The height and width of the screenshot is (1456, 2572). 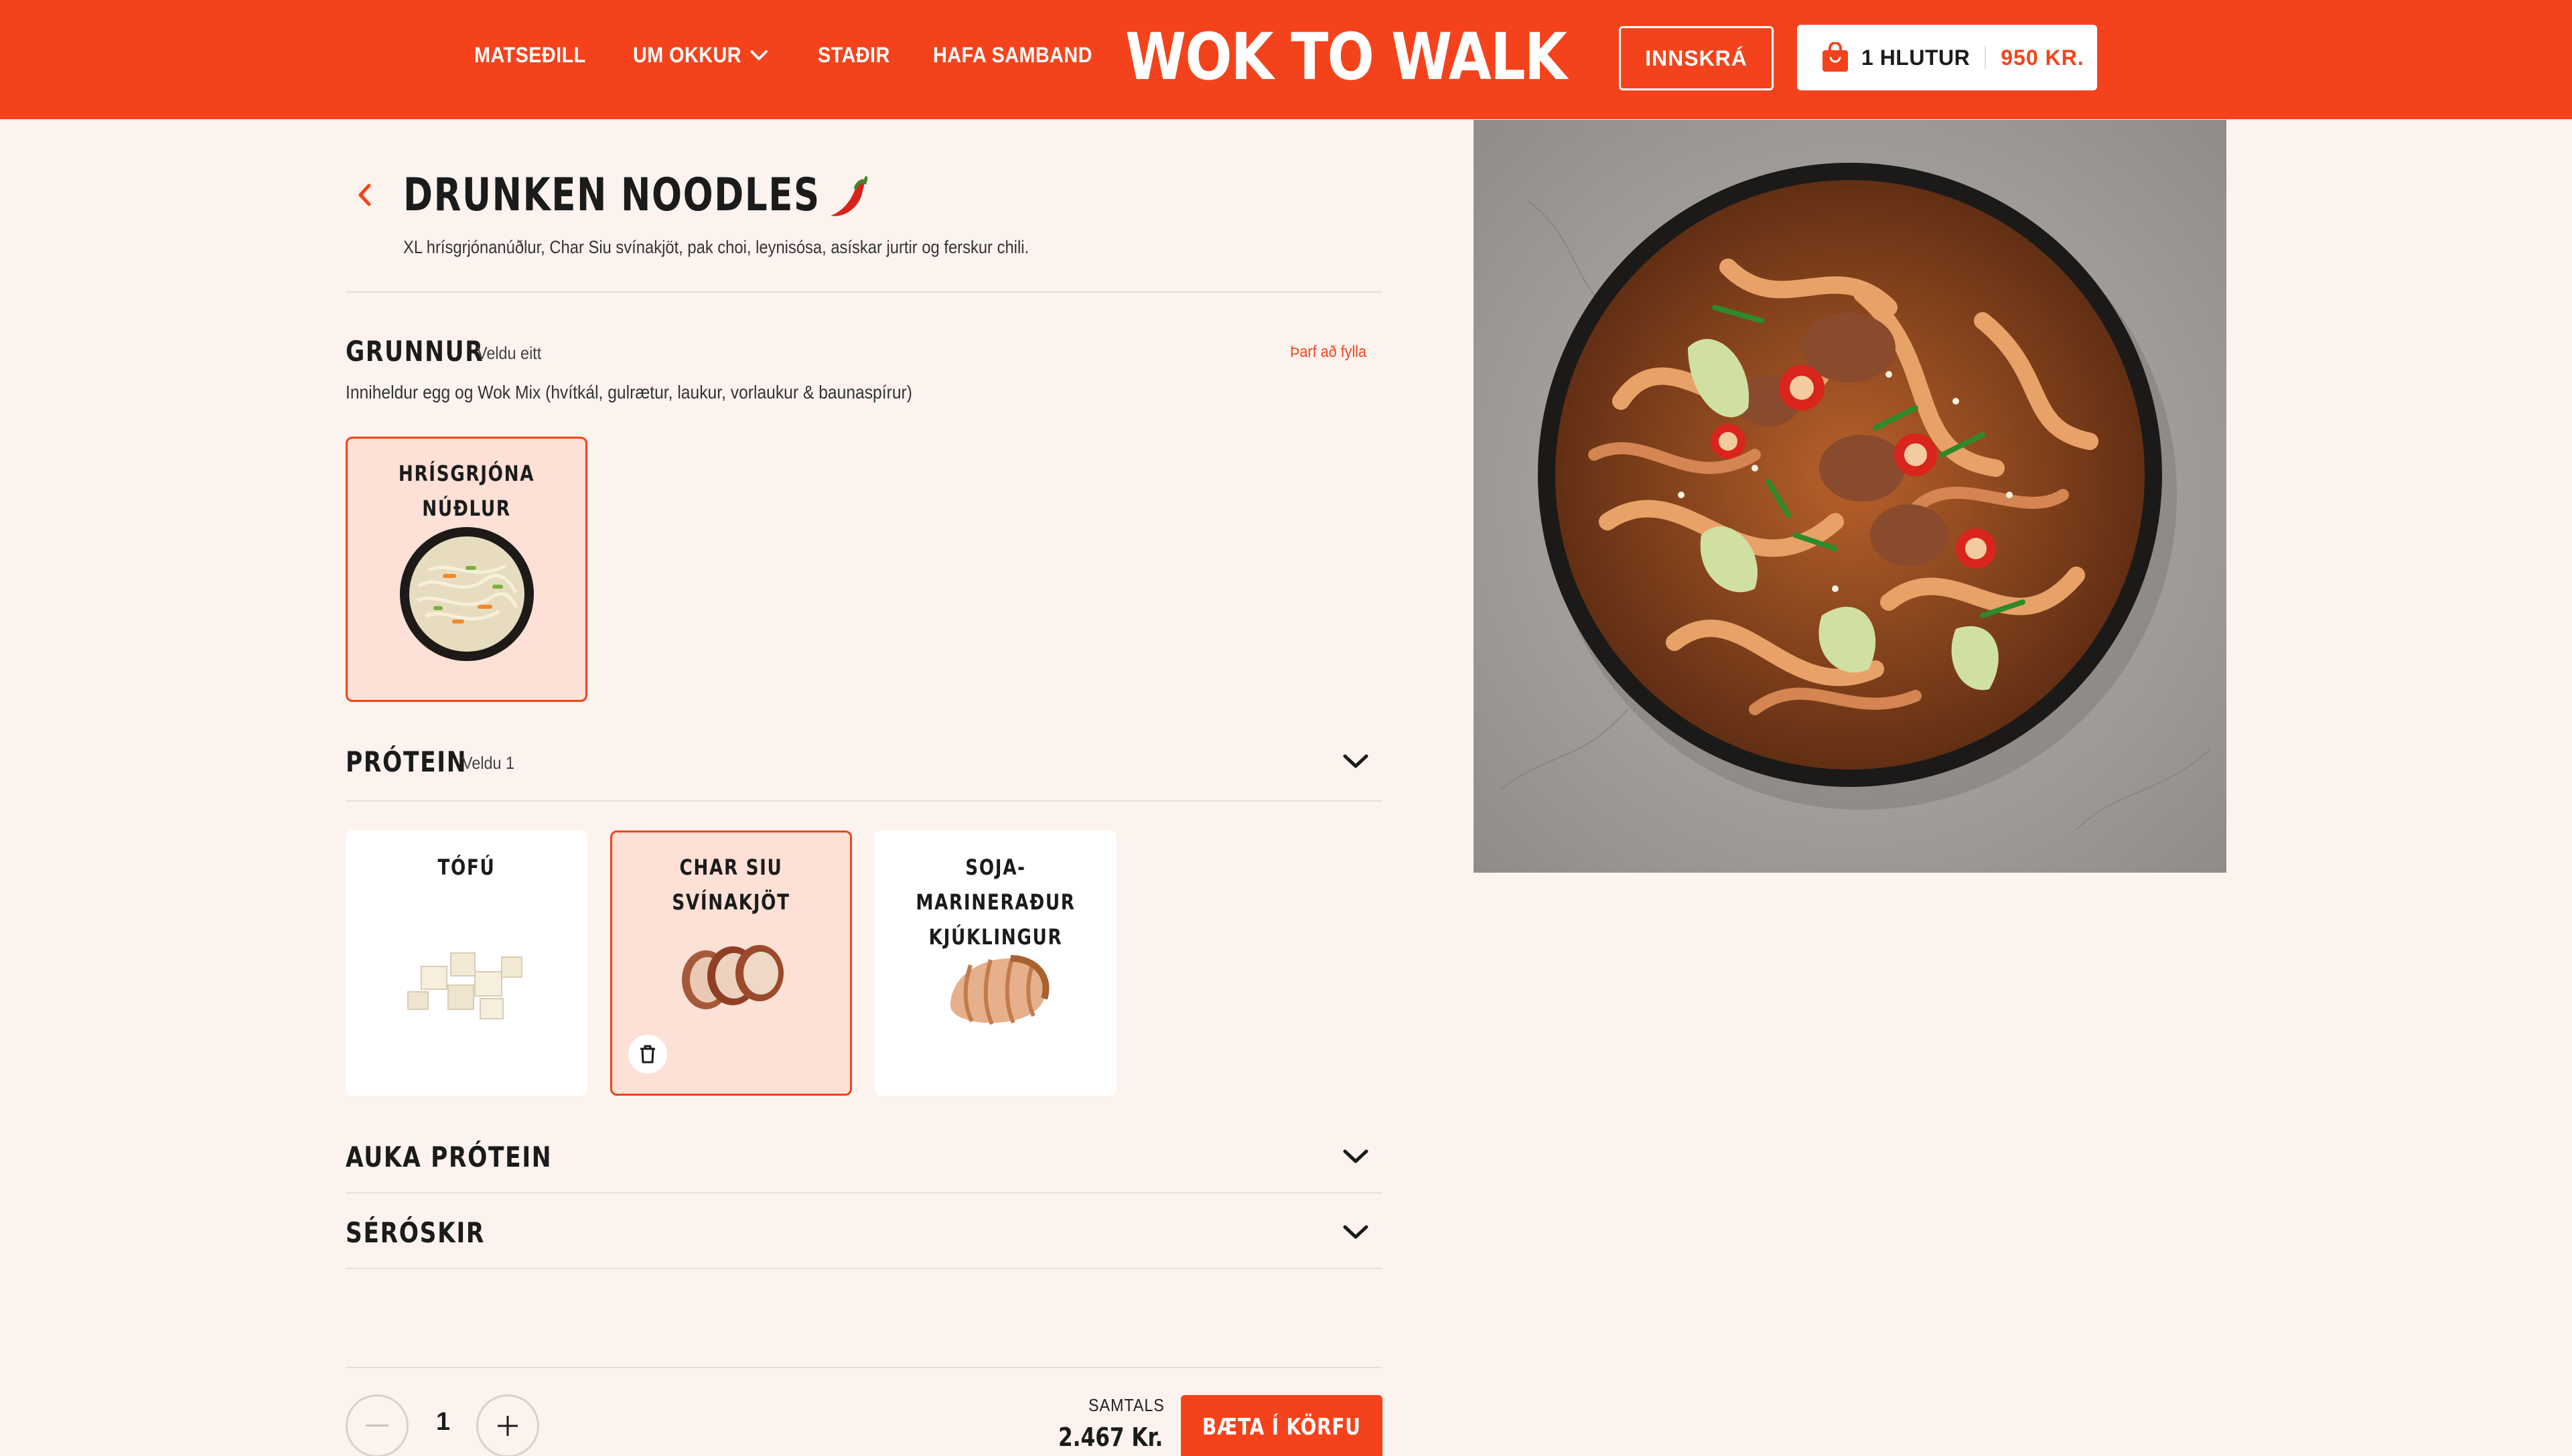 I want to click on back-arrow-icon, so click(x=364, y=194).